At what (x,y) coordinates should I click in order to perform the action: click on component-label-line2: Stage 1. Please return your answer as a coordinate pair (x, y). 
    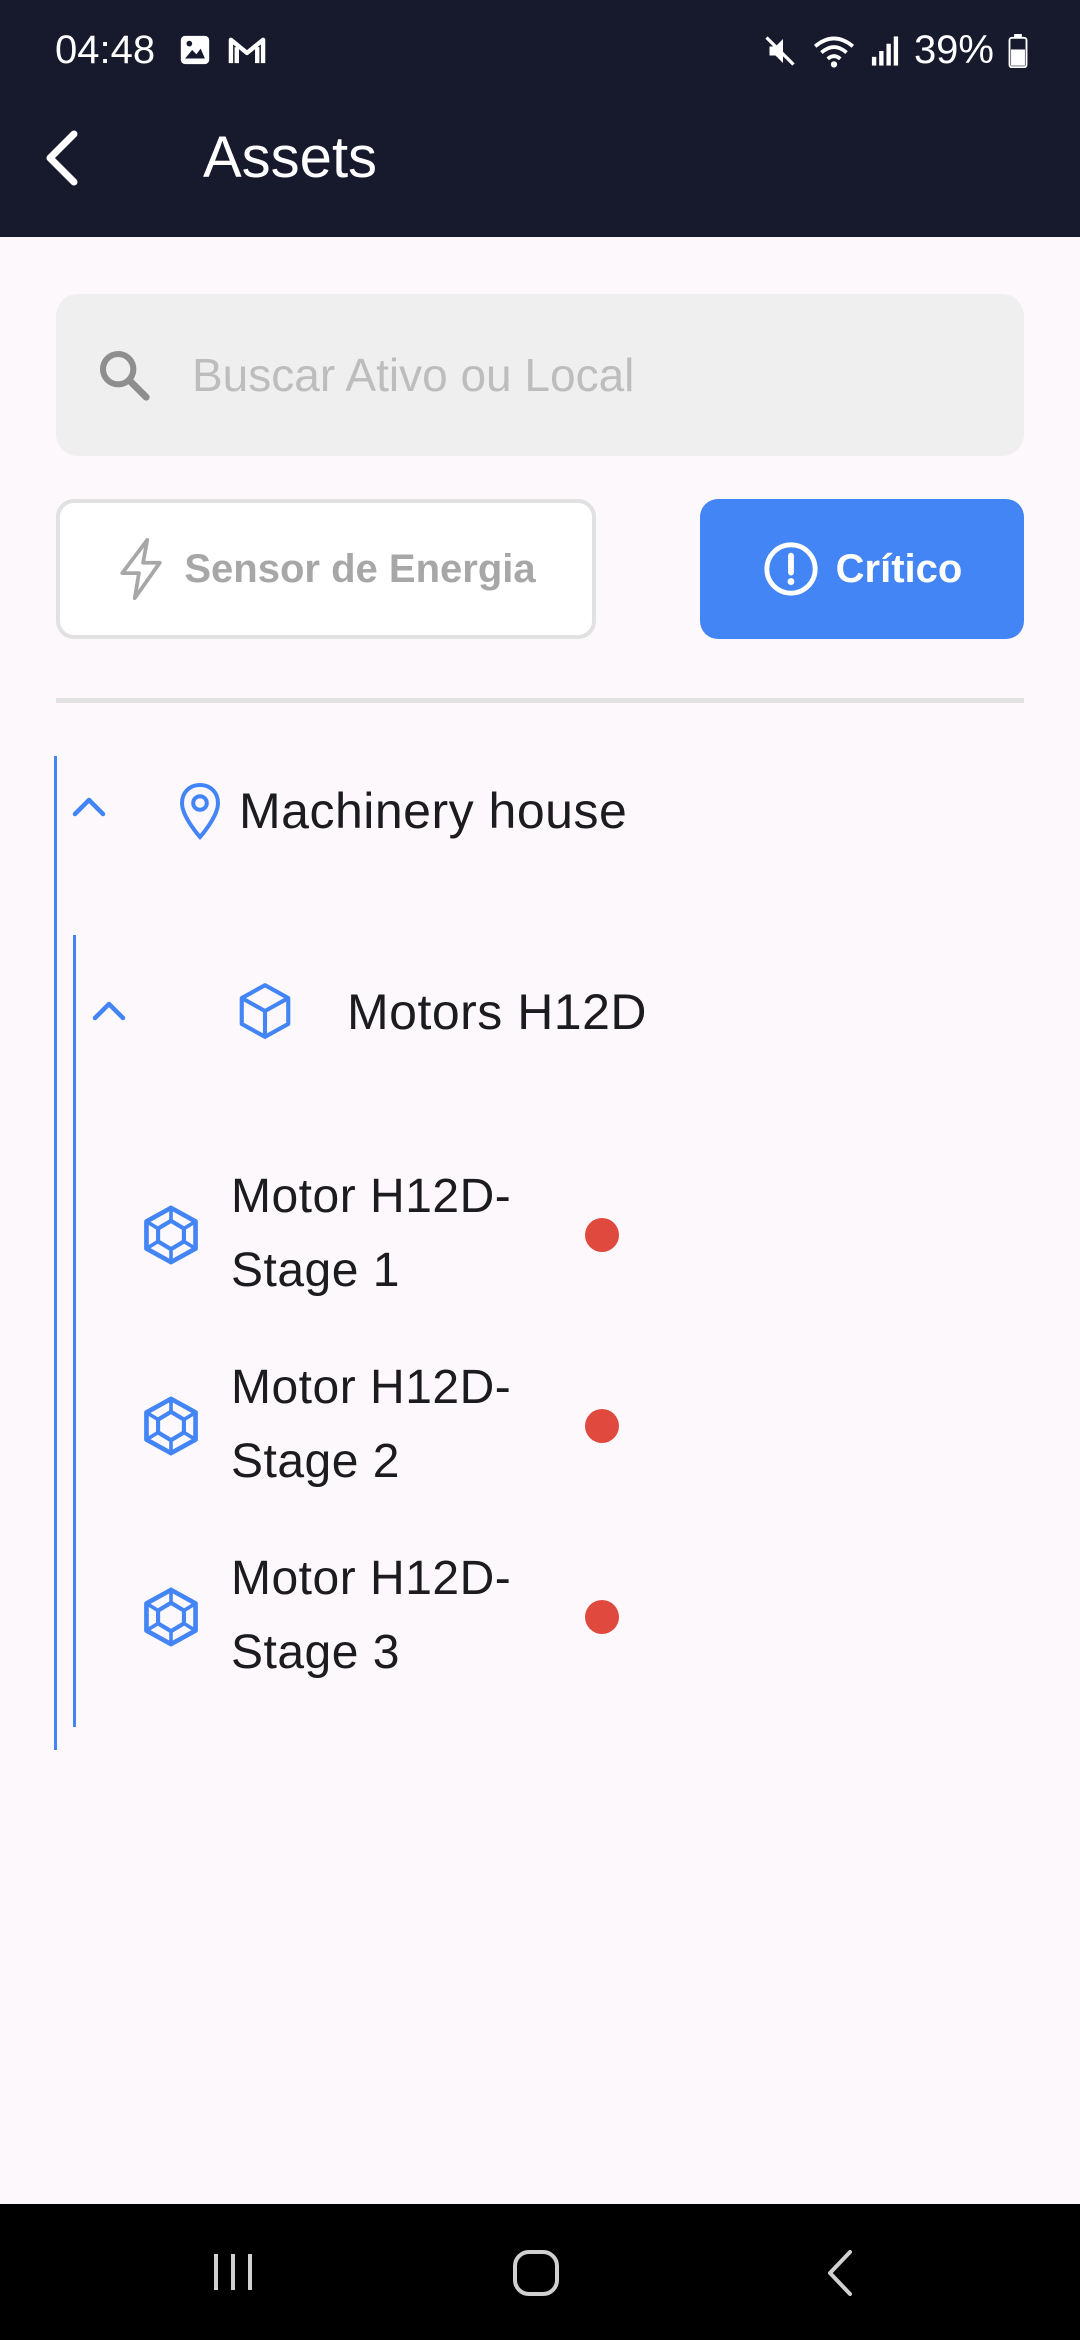
    Looking at the image, I should click on (315, 1270).